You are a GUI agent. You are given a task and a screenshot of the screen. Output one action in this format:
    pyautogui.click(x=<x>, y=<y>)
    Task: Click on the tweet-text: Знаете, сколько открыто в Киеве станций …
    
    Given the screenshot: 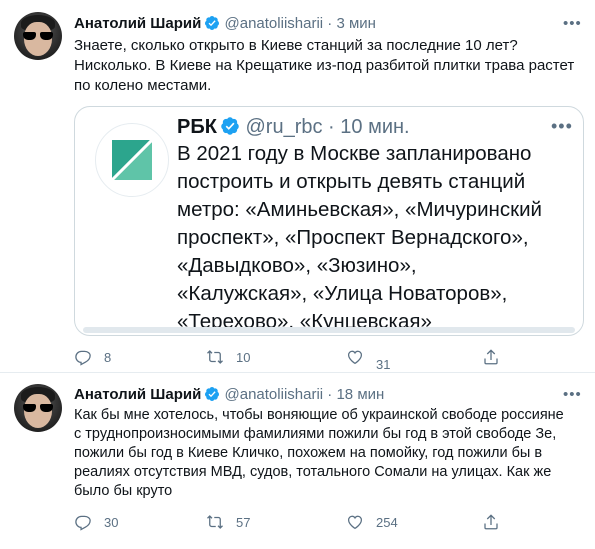 What is the action you would take?
    pyautogui.click(x=329, y=66)
    